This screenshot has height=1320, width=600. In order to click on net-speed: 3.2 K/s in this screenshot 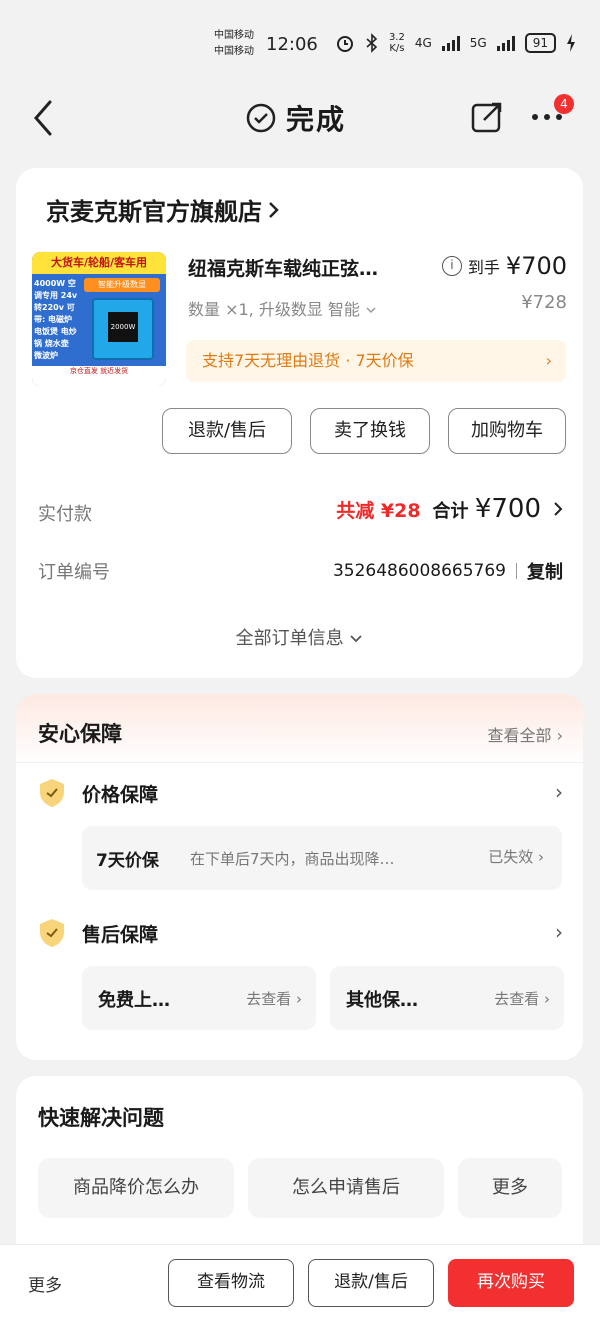, I will do `click(396, 43)`.